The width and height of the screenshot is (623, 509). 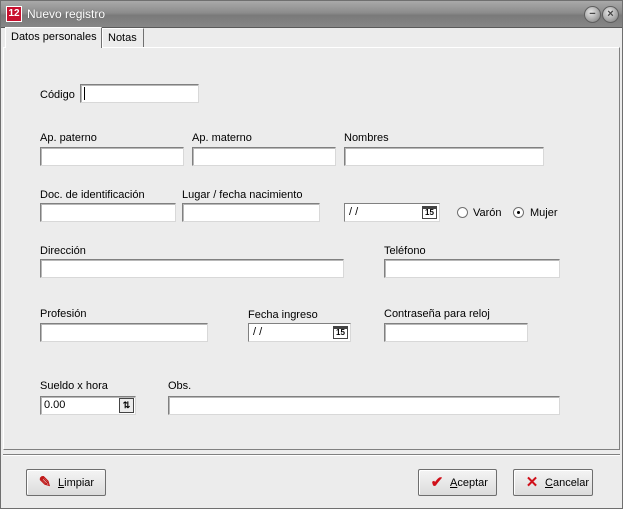 I want to click on direccion-label: Dirección, so click(x=63, y=251).